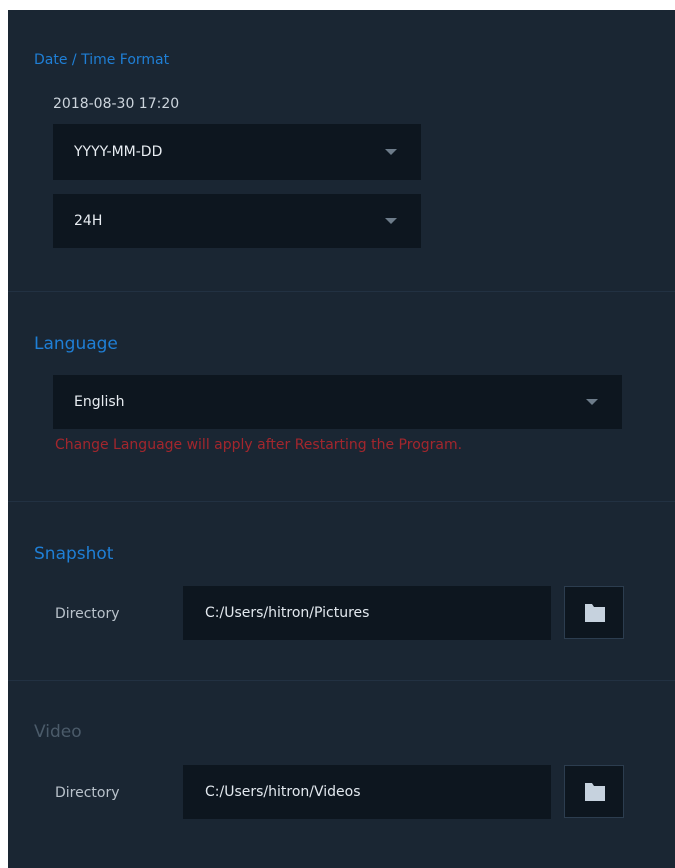 The image size is (675, 868). I want to click on video-directory-label: Directory, so click(87, 793).